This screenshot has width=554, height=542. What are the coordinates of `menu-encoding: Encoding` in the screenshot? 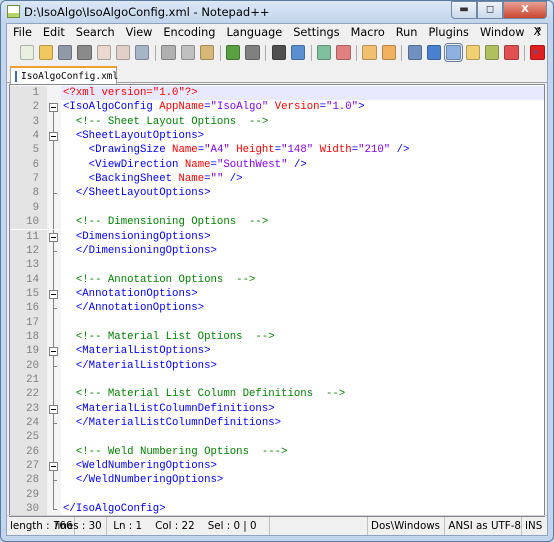 It's located at (188, 32).